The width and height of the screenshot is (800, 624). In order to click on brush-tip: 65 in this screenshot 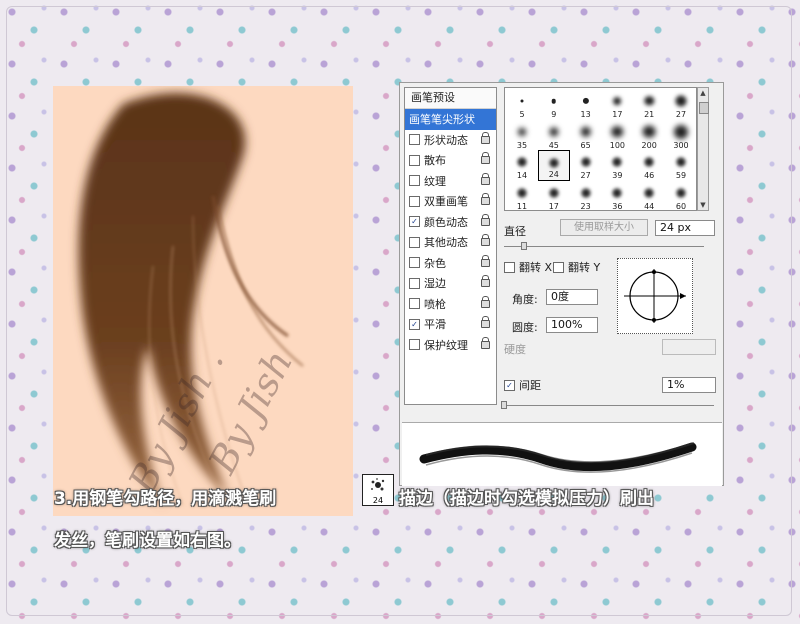, I will do `click(586, 135)`.